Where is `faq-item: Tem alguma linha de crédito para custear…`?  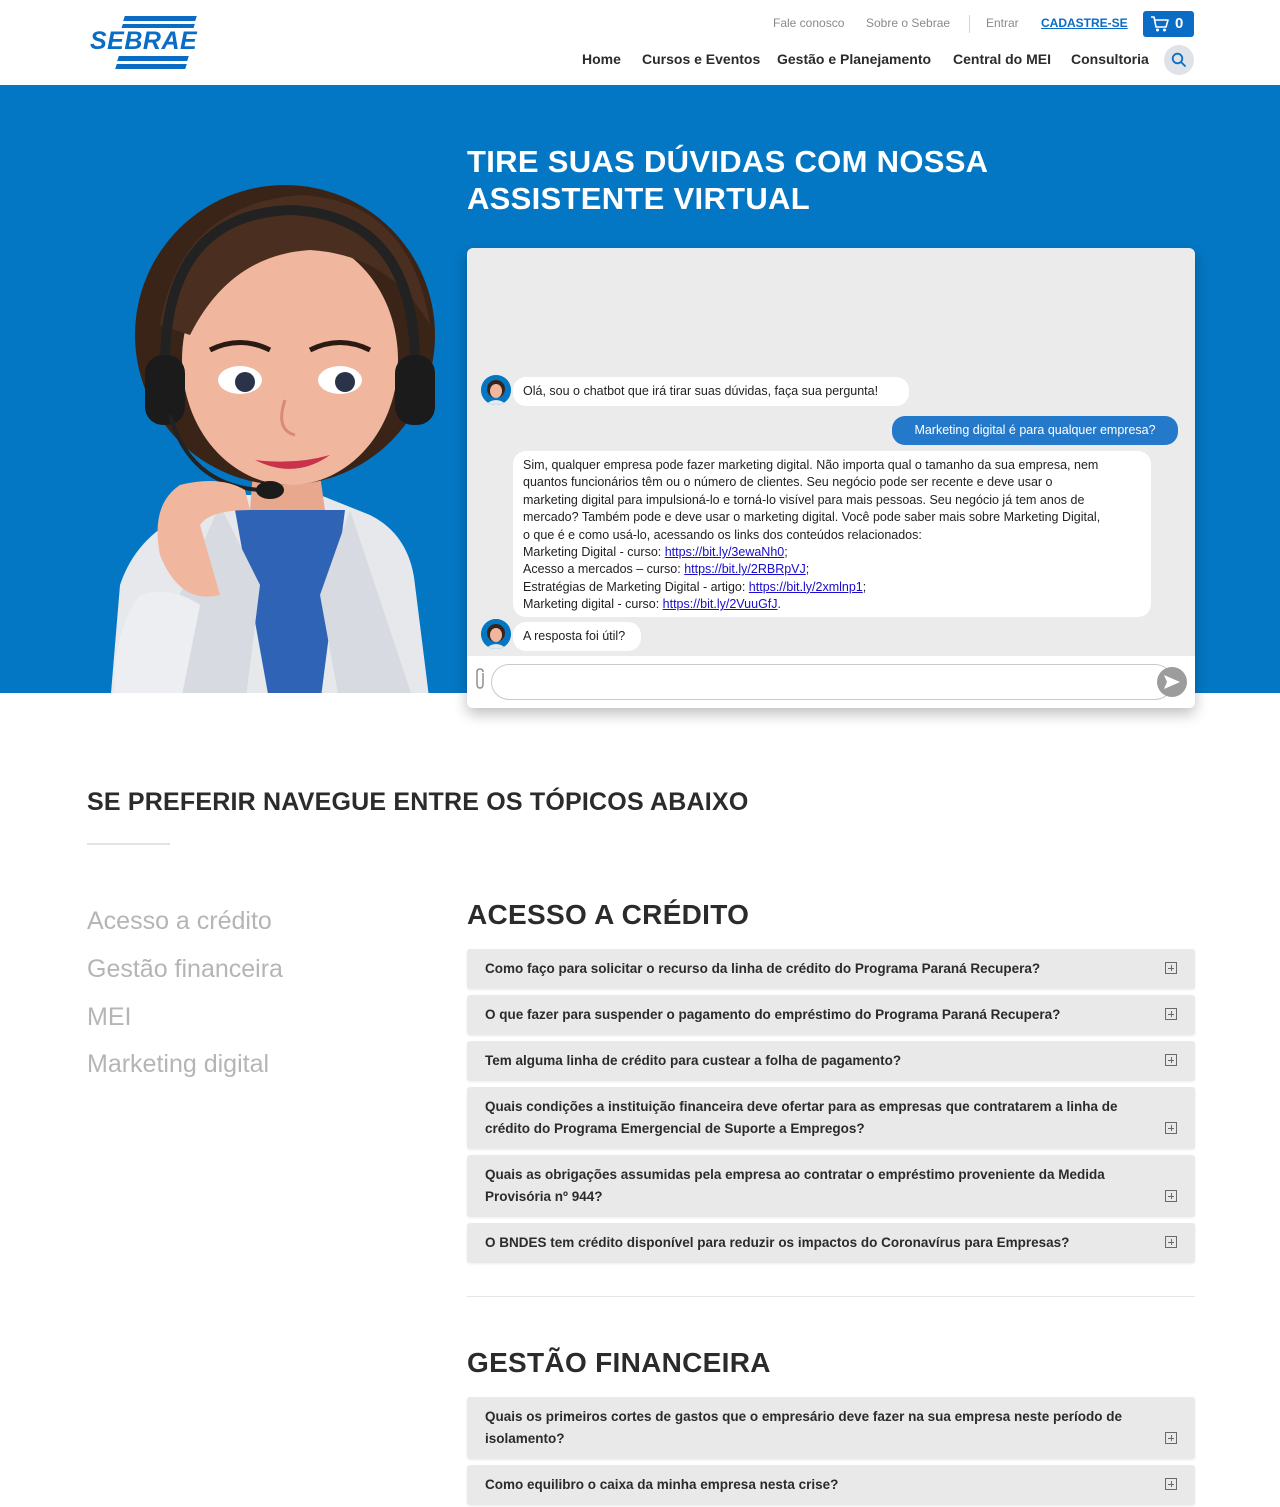
faq-item: Tem alguma linha de crédito para custear… is located at coordinates (831, 1061).